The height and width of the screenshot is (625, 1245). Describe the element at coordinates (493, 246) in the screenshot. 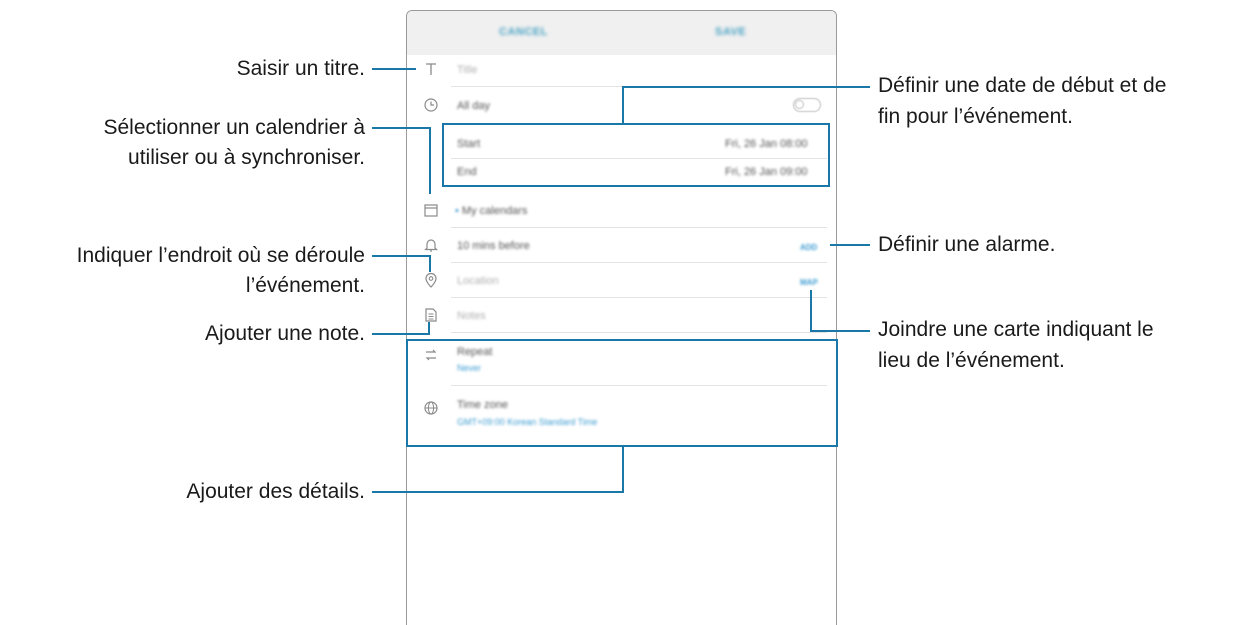

I see `alarm-value: 10 mins before` at that location.